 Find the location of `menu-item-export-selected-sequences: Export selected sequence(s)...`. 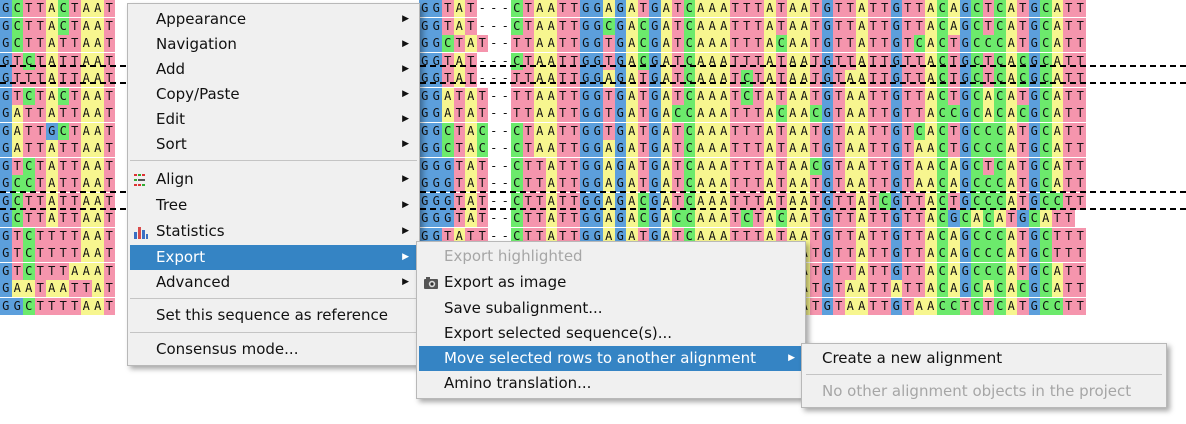

menu-item-export-selected-sequences: Export selected sequence(s)... is located at coordinates (611, 333).